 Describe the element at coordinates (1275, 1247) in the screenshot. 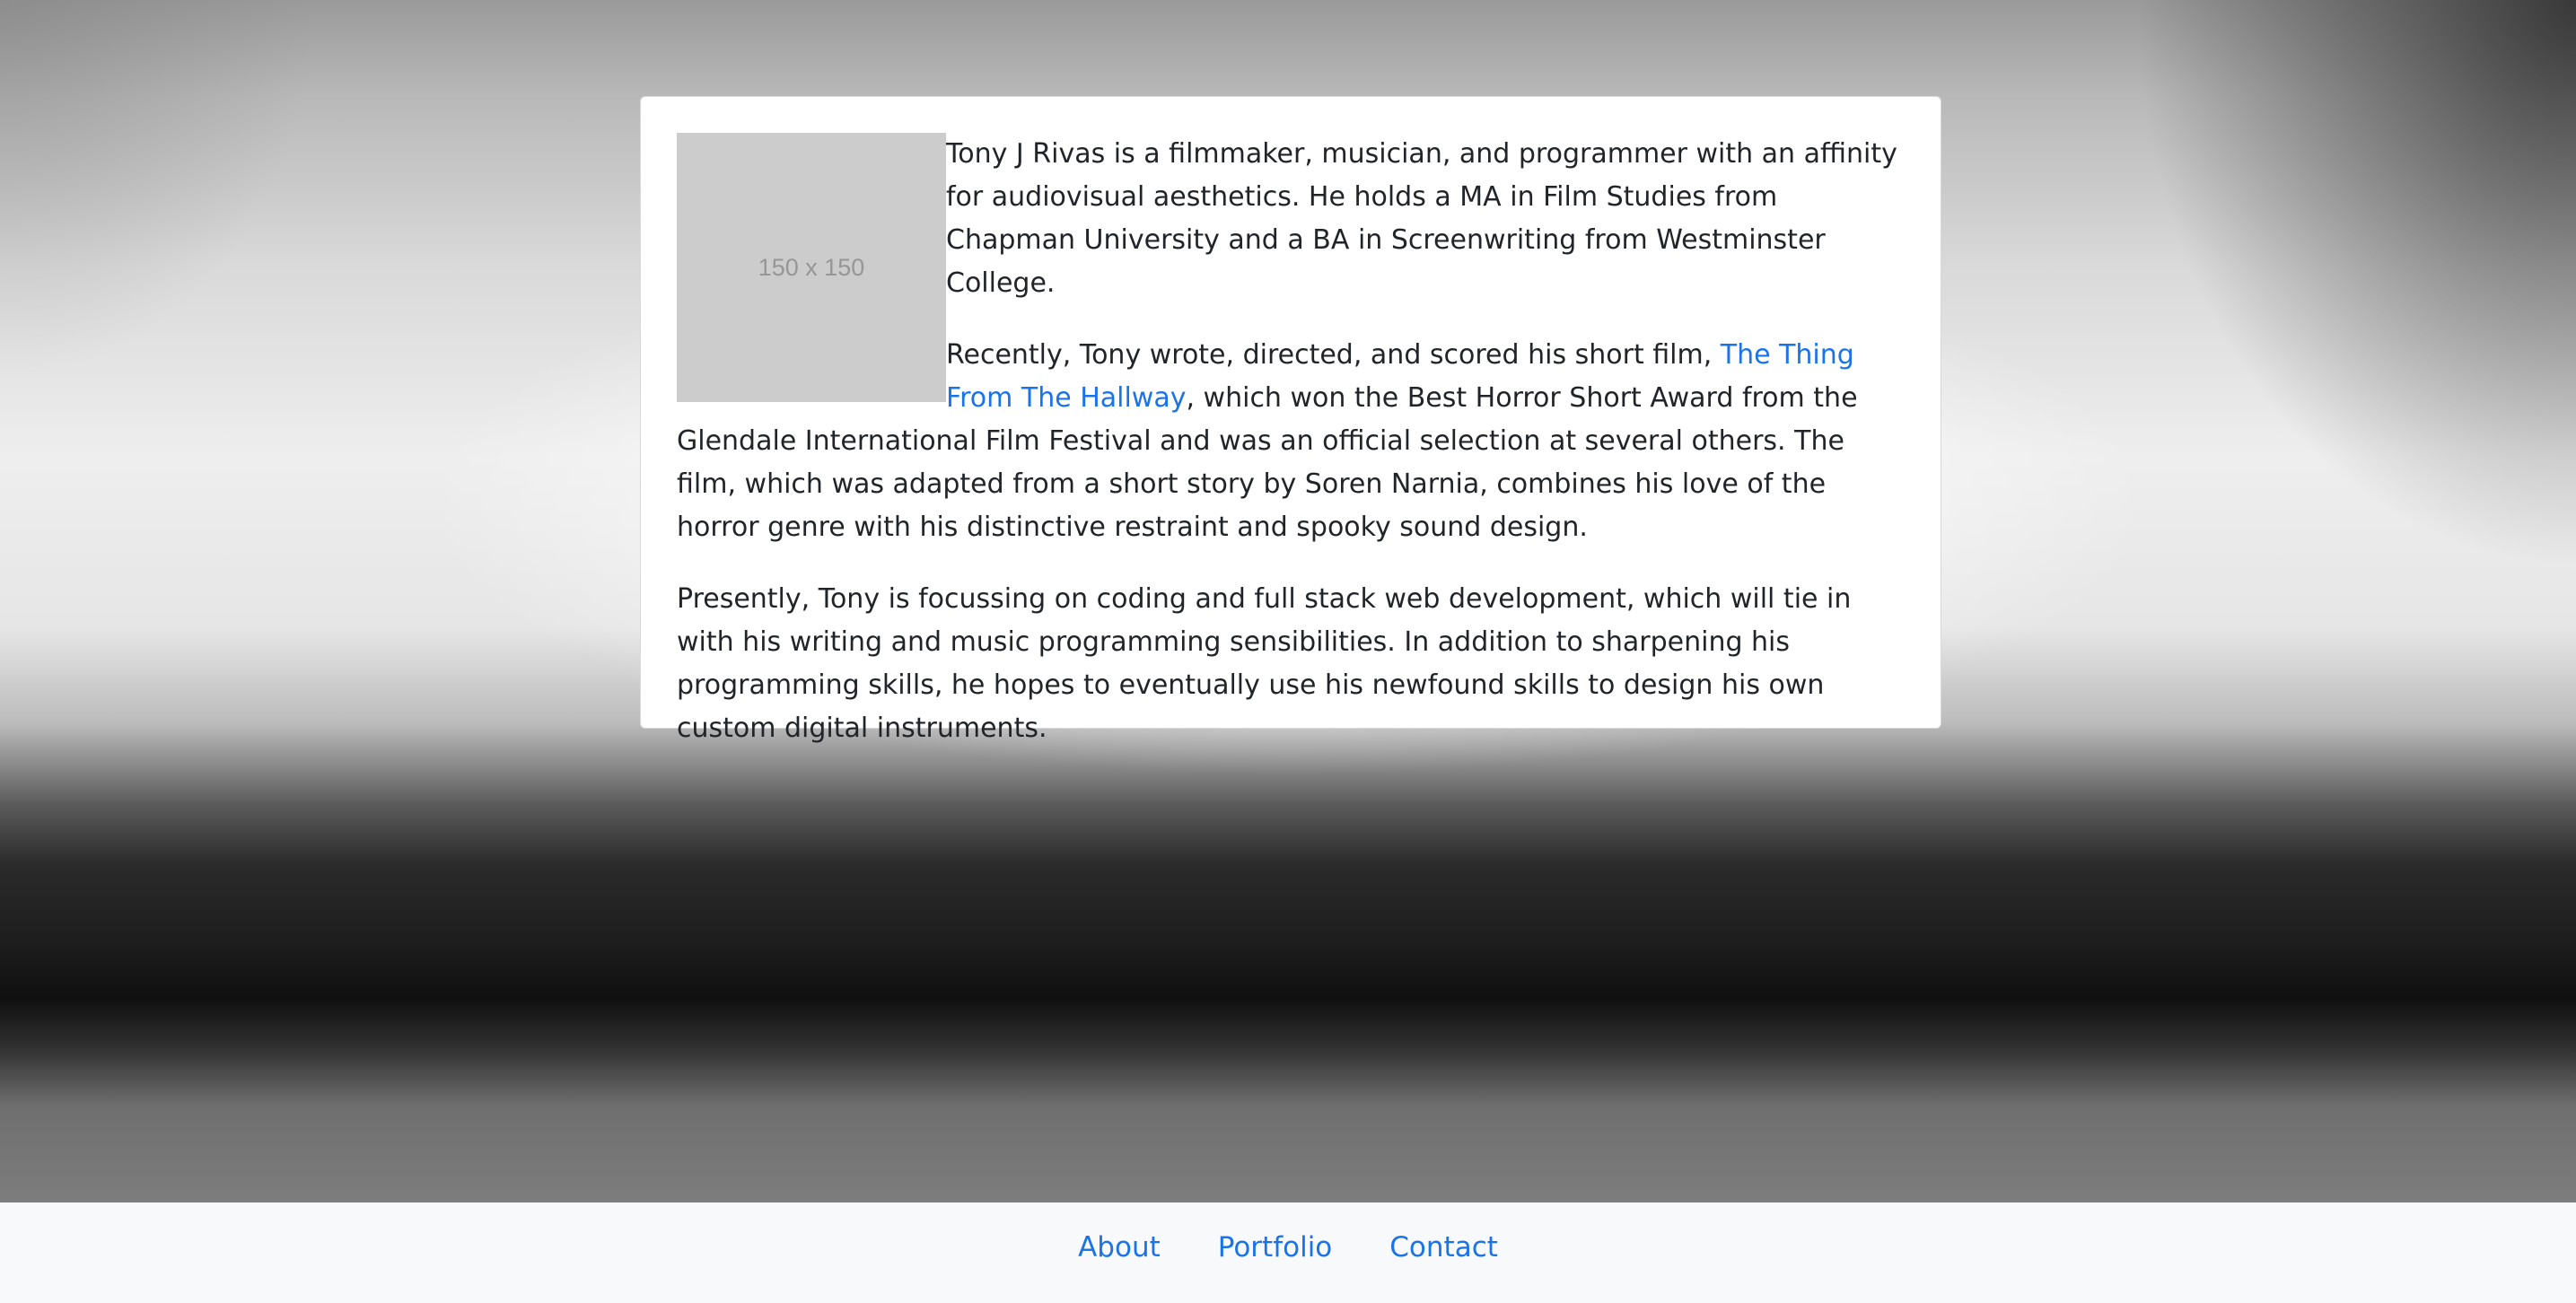

I see `nav-link-portfolio: Portfolio` at that location.